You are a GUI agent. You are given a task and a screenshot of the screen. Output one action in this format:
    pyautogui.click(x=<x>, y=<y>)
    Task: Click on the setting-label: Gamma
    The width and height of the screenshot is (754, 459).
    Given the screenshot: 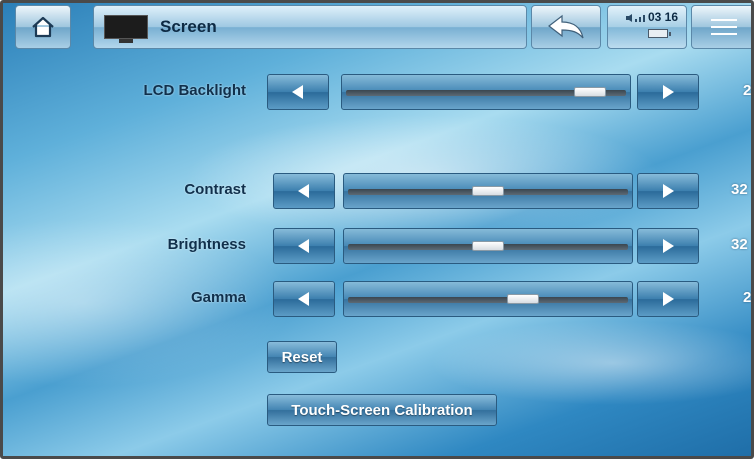 What is the action you would take?
    pyautogui.click(x=218, y=297)
    